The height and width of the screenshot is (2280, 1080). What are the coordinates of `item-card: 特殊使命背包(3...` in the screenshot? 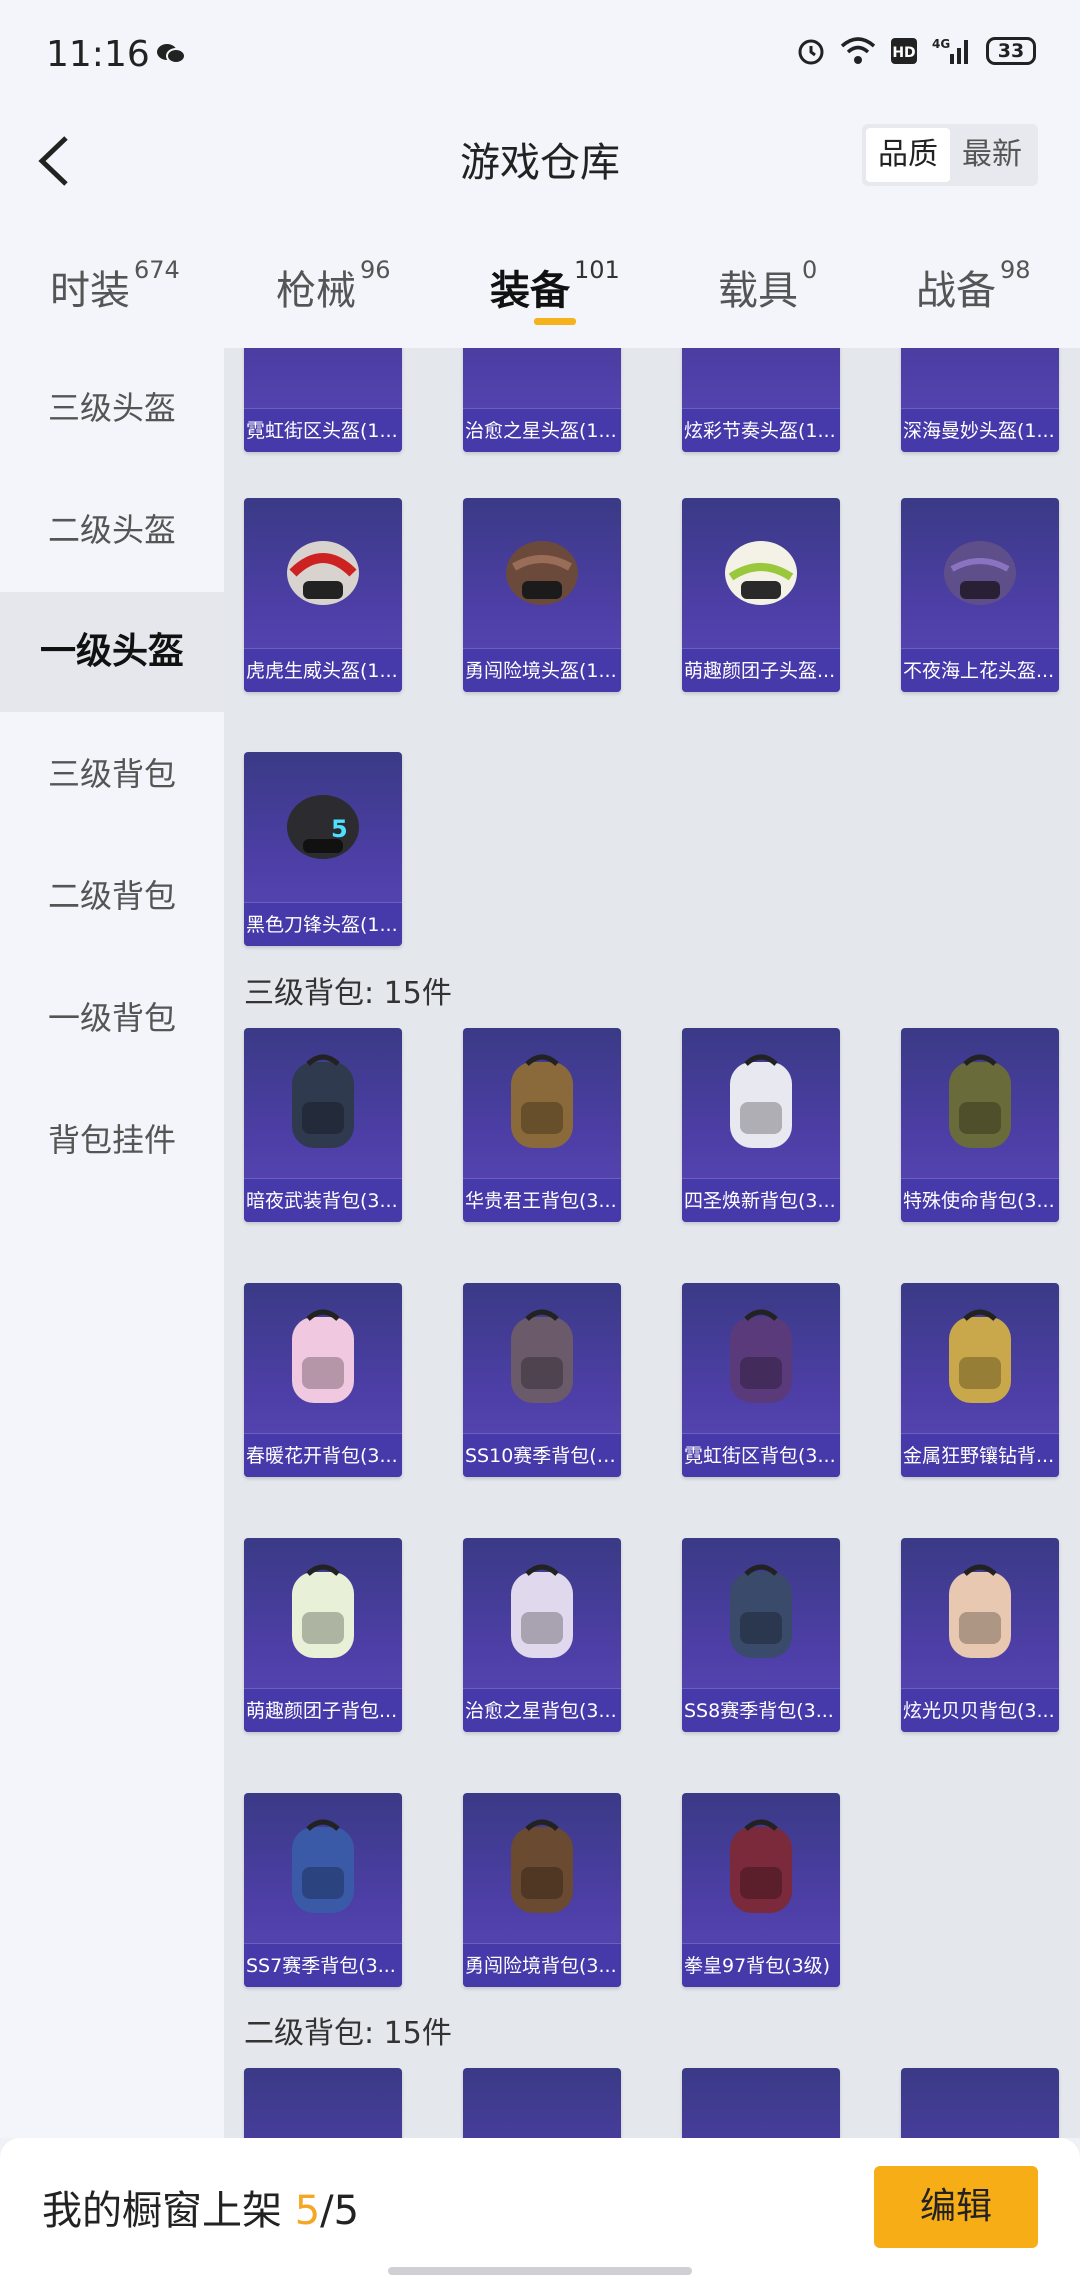 It's located at (980, 1125).